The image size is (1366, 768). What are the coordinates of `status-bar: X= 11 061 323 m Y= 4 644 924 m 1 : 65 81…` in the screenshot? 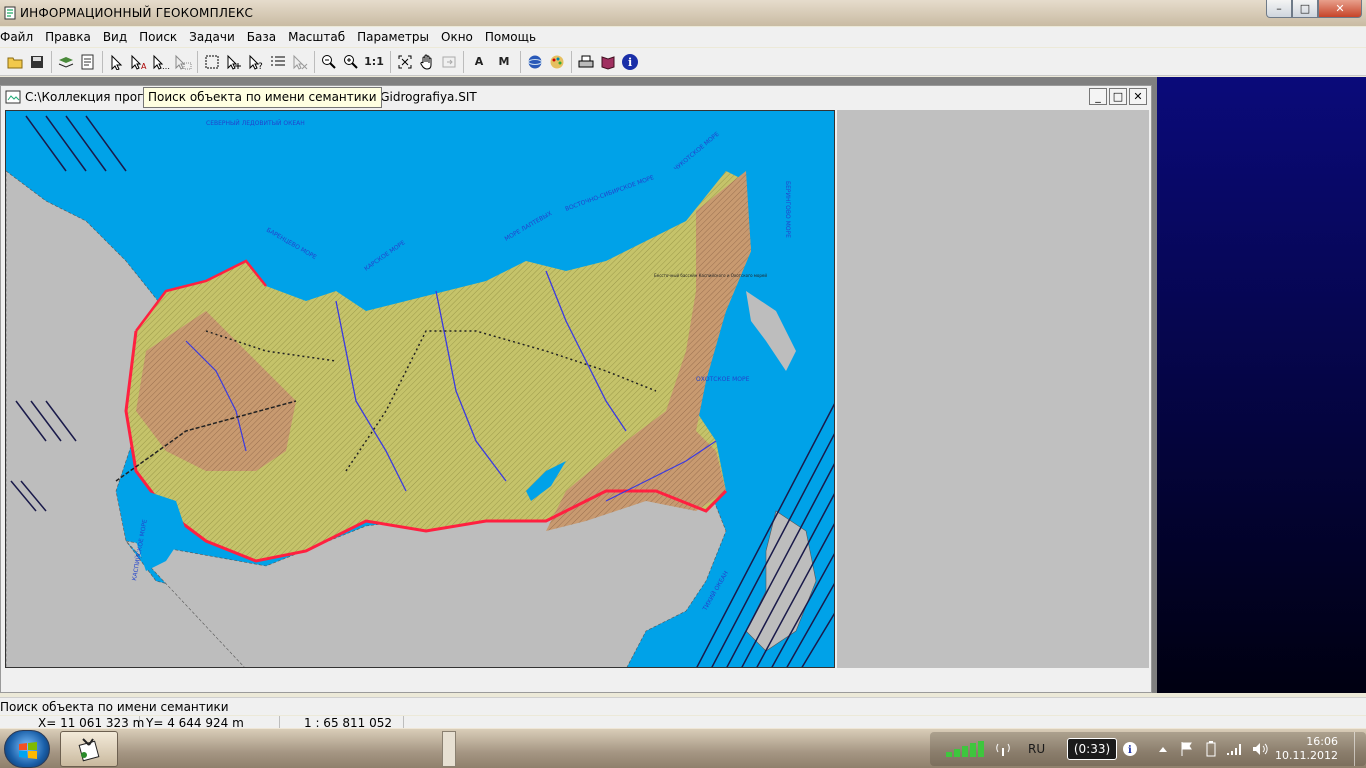 It's located at (683, 722).